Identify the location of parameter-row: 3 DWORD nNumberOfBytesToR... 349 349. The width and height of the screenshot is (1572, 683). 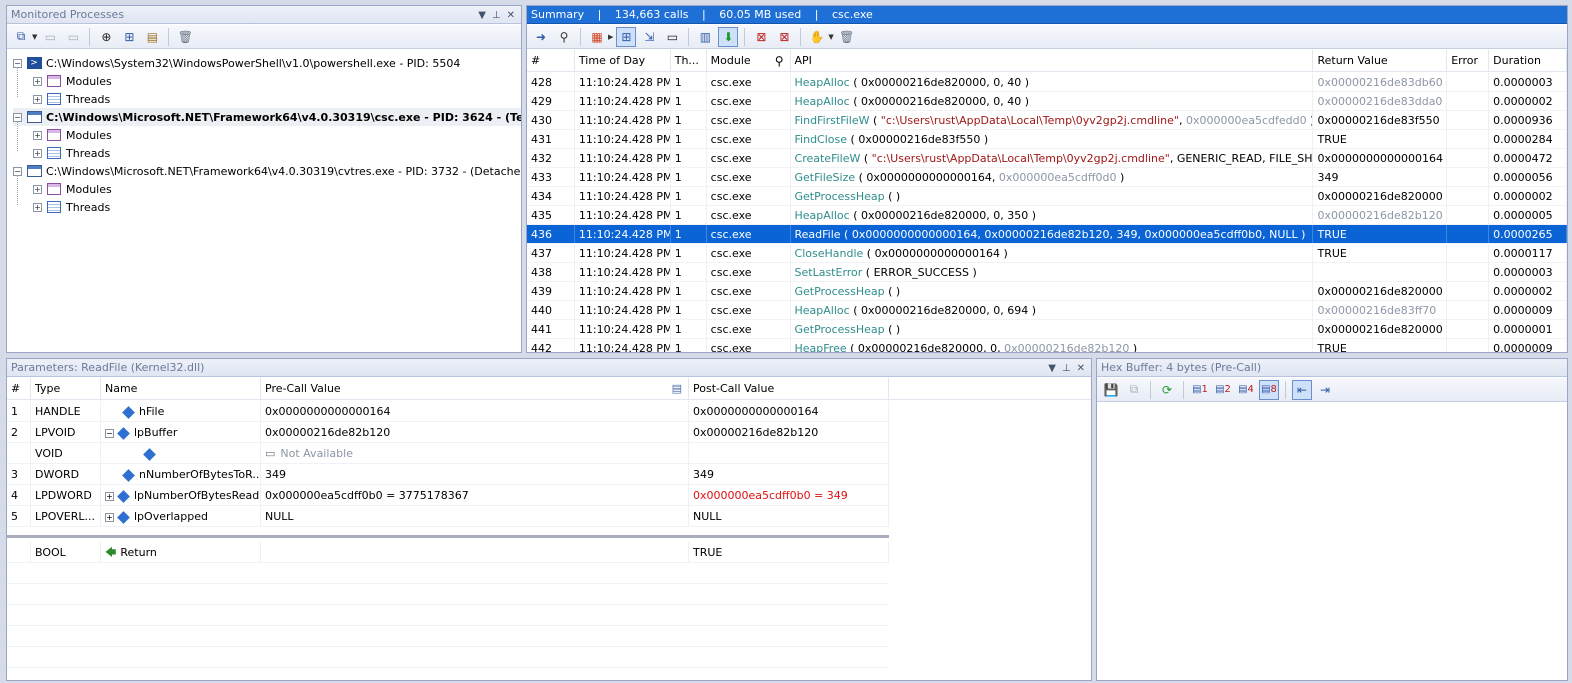
(448, 474).